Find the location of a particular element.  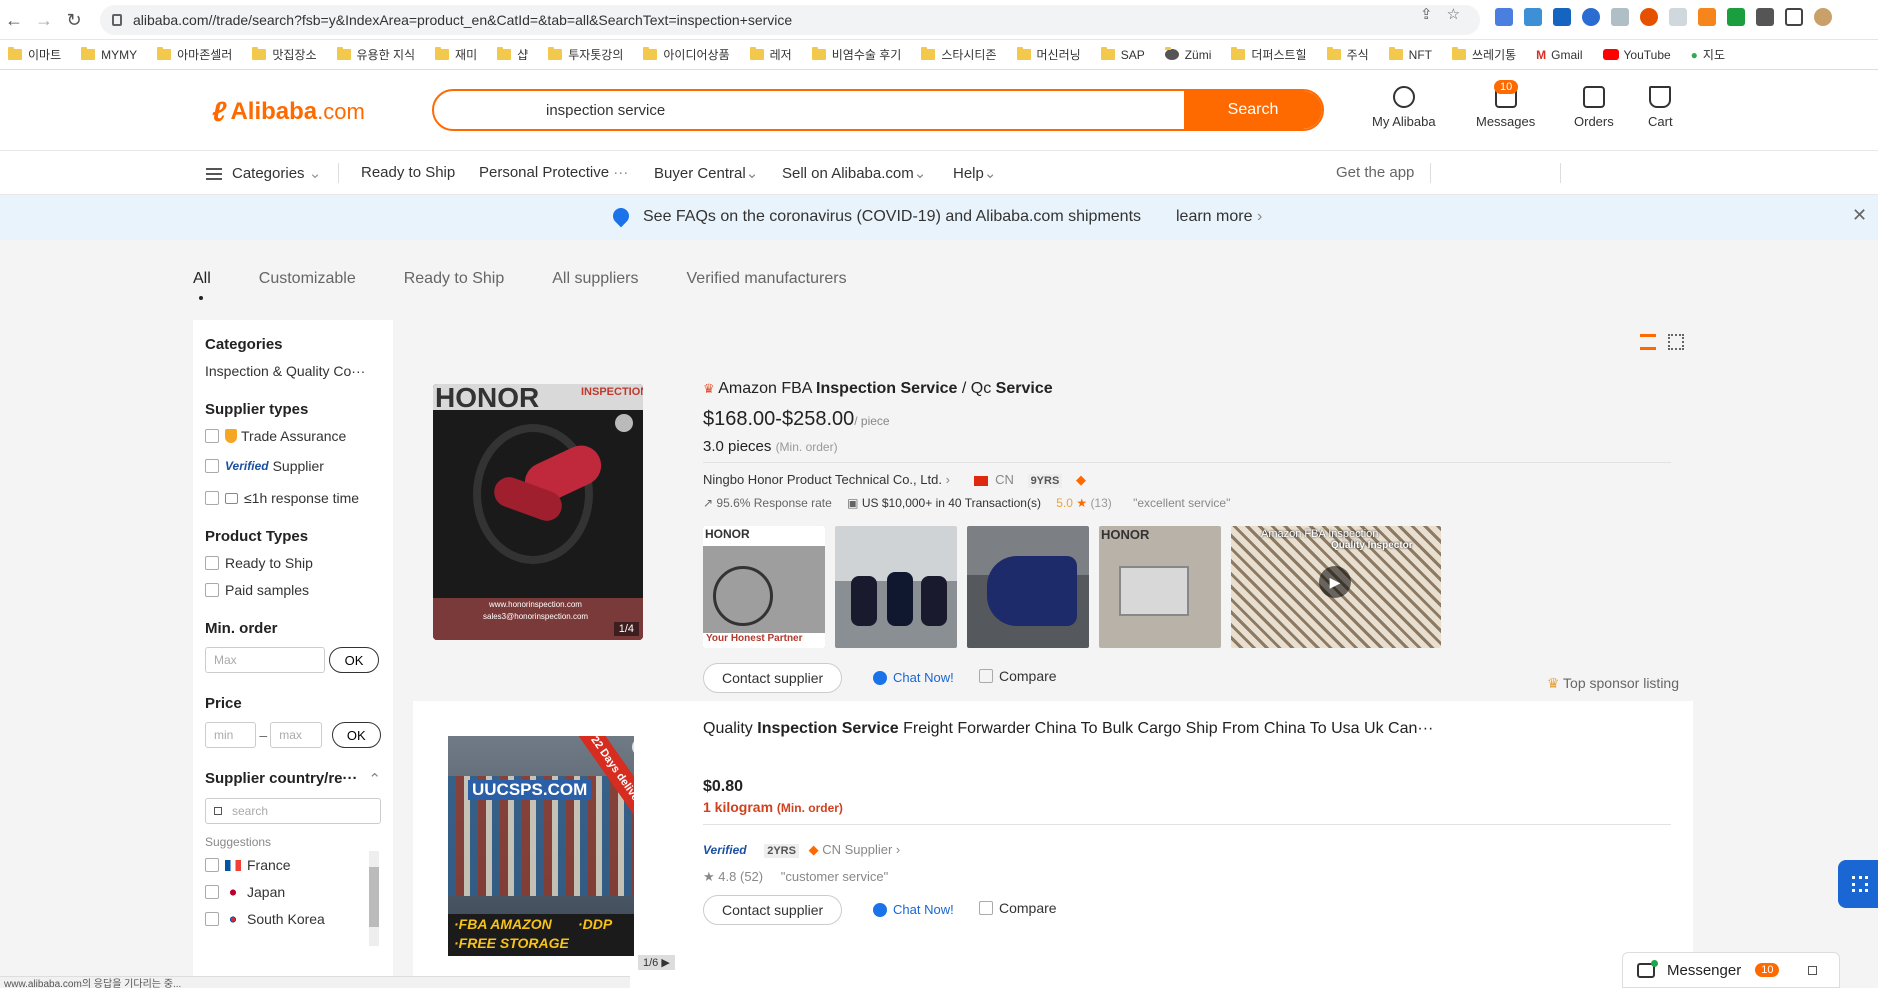

tab-ready-to-ship: Ready to Ship is located at coordinates (454, 279).